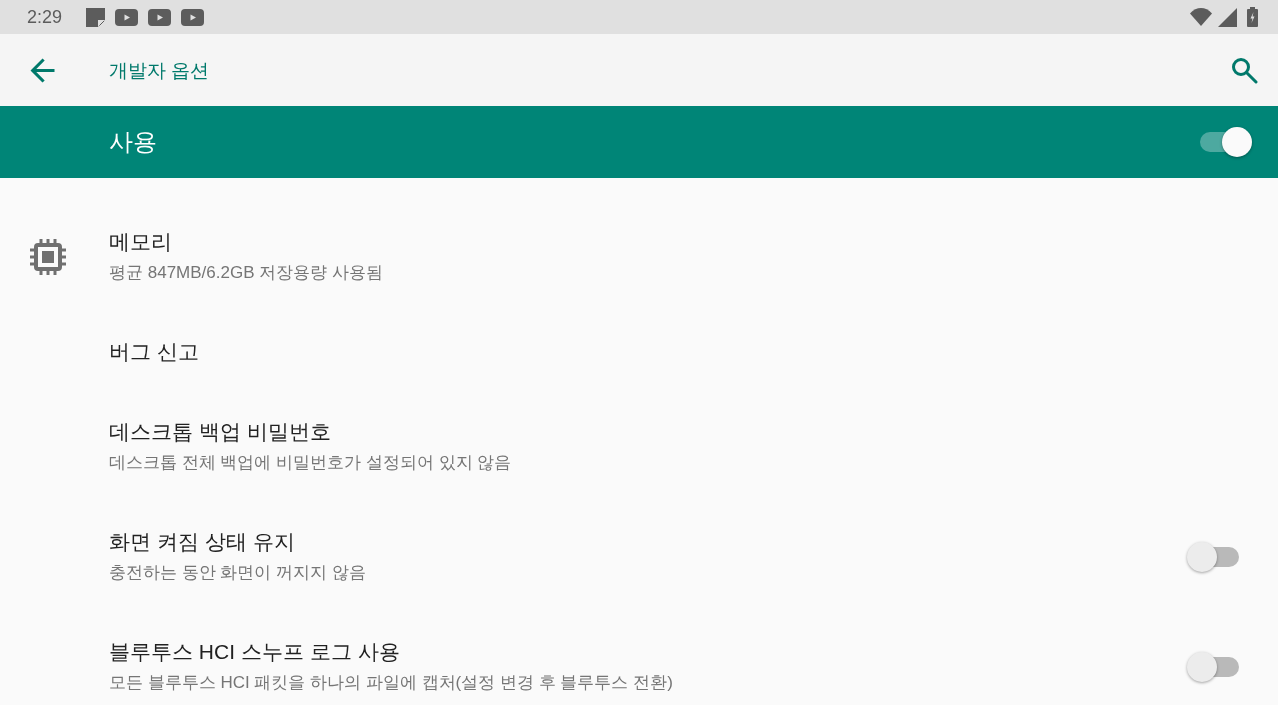  Describe the element at coordinates (246, 273) in the screenshot. I see `setting-summary: 평균 847MB/6.2GB 저장용량 사용됨` at that location.